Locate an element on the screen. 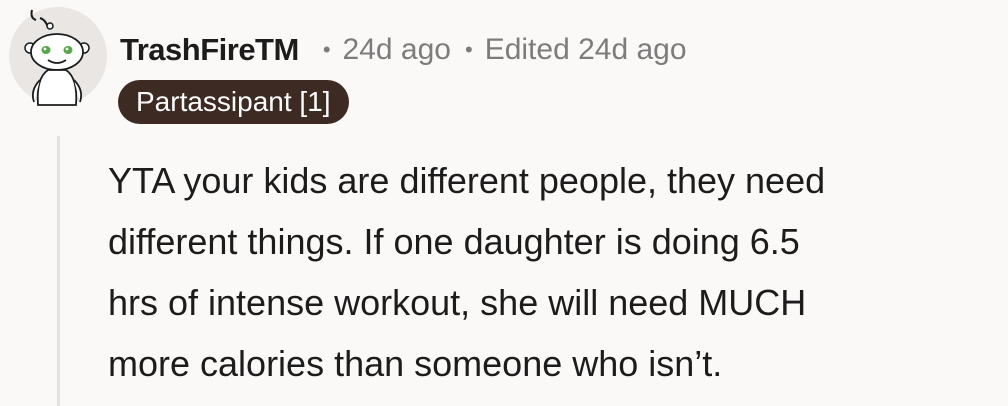  user-avatar-icon is located at coordinates (58, 56).